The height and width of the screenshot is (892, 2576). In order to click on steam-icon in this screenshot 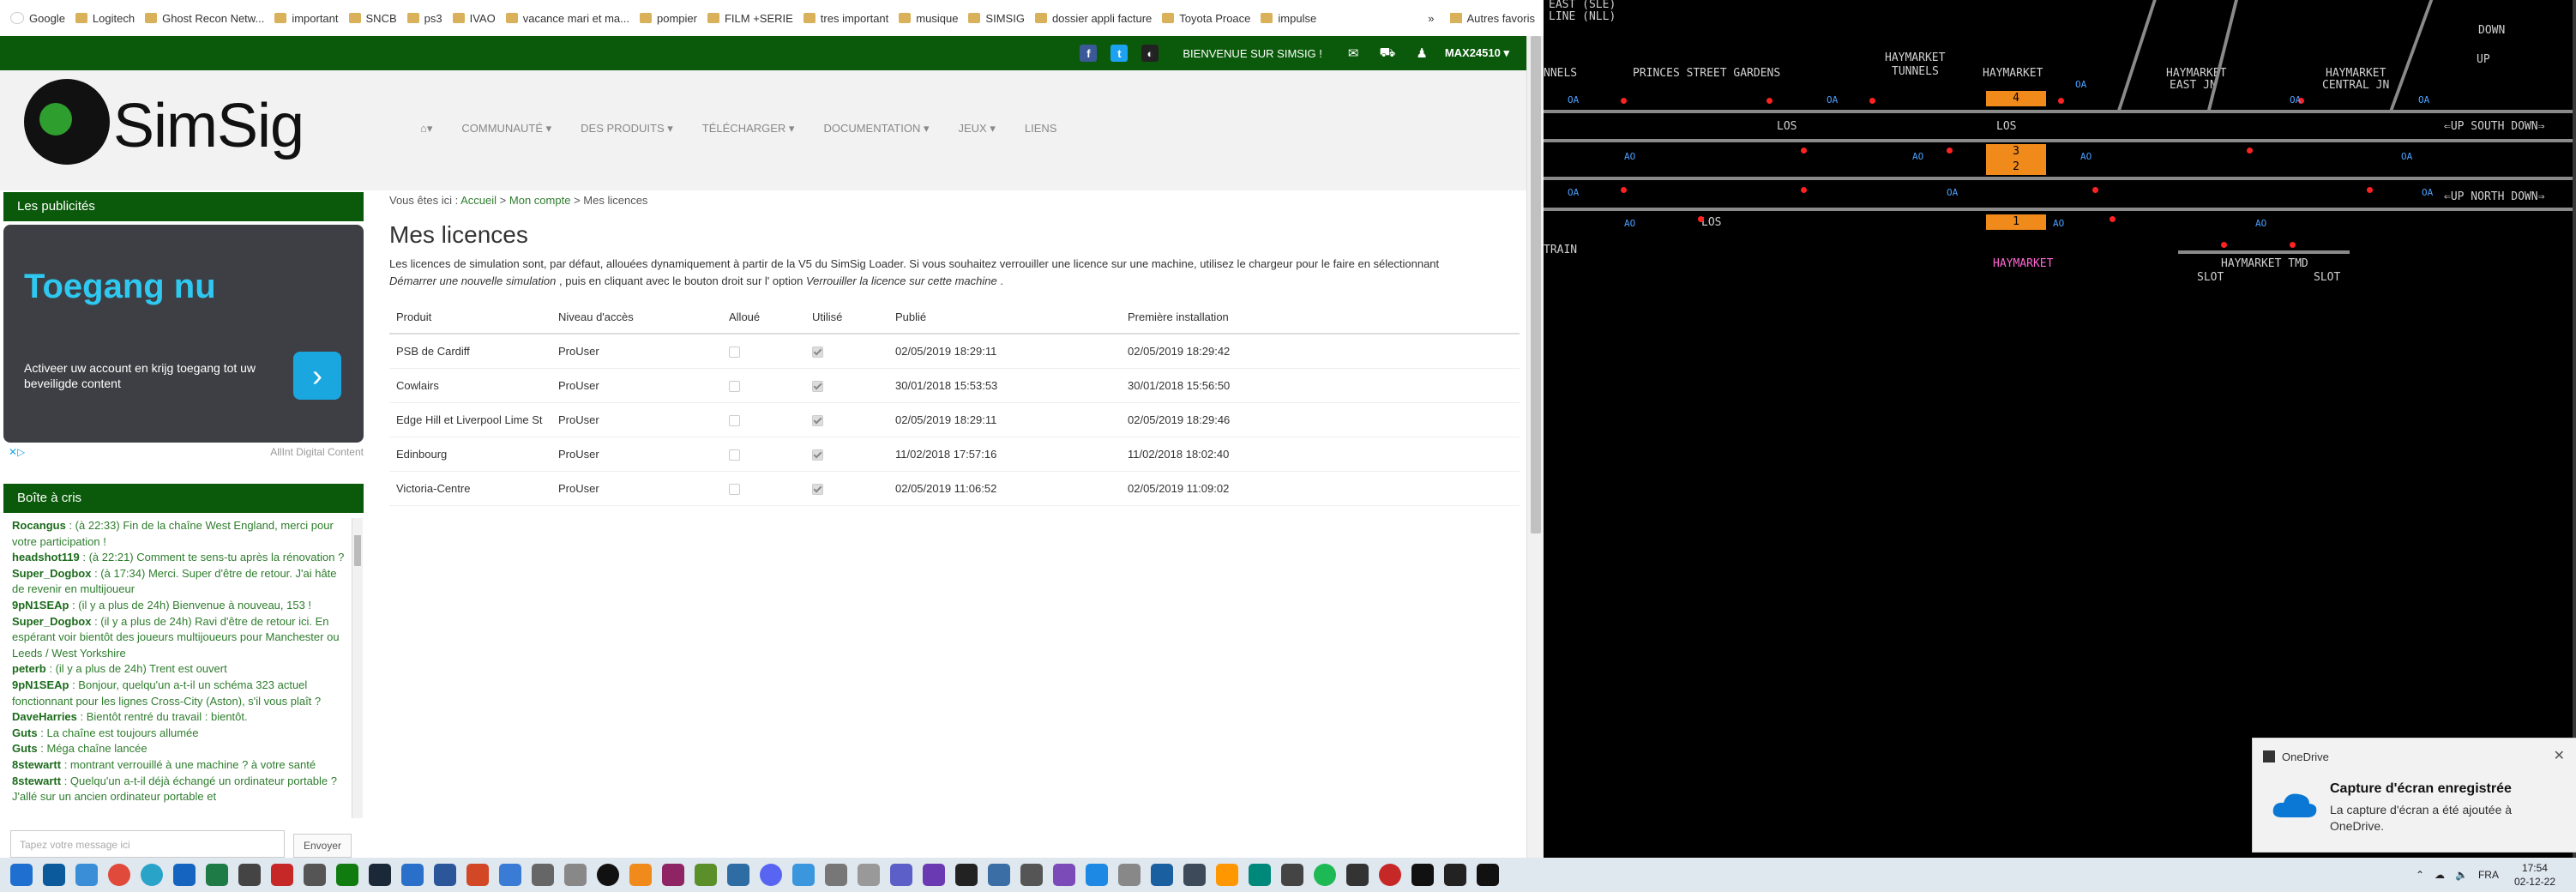, I will do `click(380, 875)`.